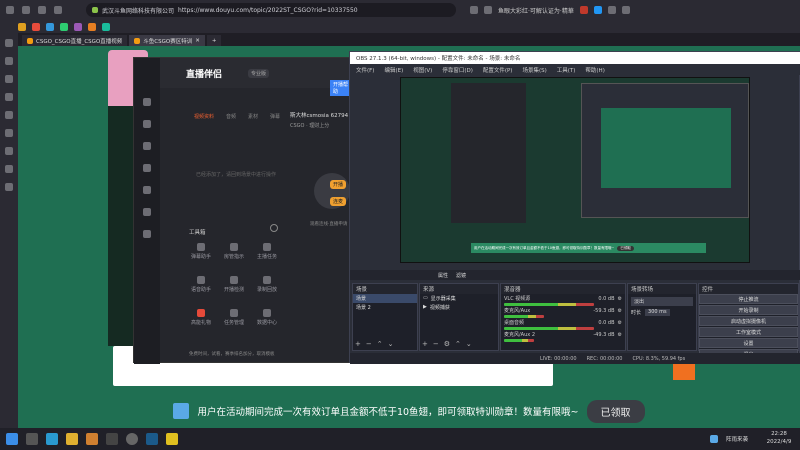 The height and width of the screenshot is (450, 800). I want to click on properties-button: 属性, so click(443, 275).